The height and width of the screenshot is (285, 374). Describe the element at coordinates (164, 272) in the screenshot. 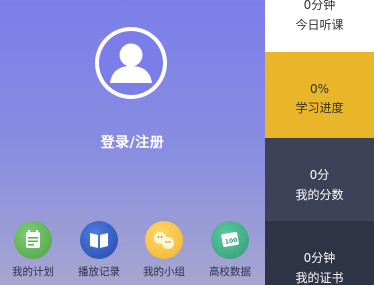

I see `shortcut-label: 我的小组` at that location.